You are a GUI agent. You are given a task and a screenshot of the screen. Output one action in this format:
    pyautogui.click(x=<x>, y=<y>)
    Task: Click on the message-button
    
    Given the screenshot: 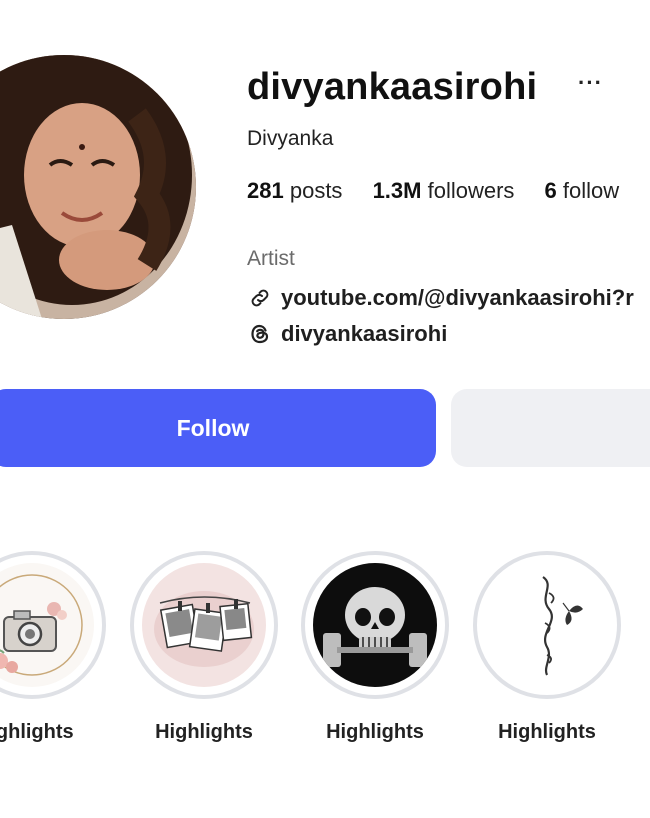 What is the action you would take?
    pyautogui.click(x=550, y=428)
    